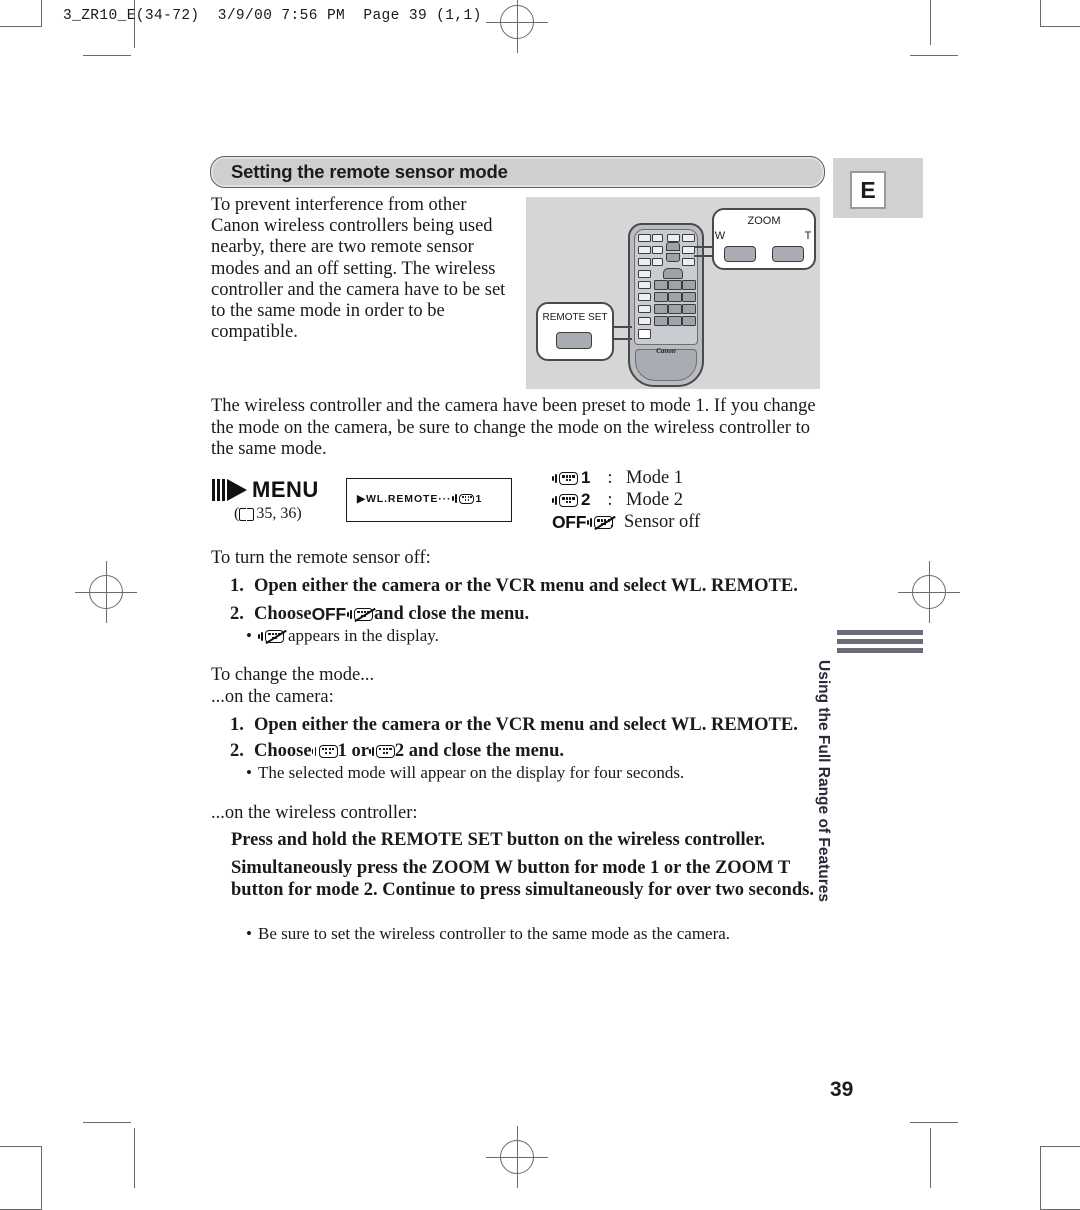  Describe the element at coordinates (1060, 1178) in the screenshot. I see `crop-corner-bottom-right` at that location.